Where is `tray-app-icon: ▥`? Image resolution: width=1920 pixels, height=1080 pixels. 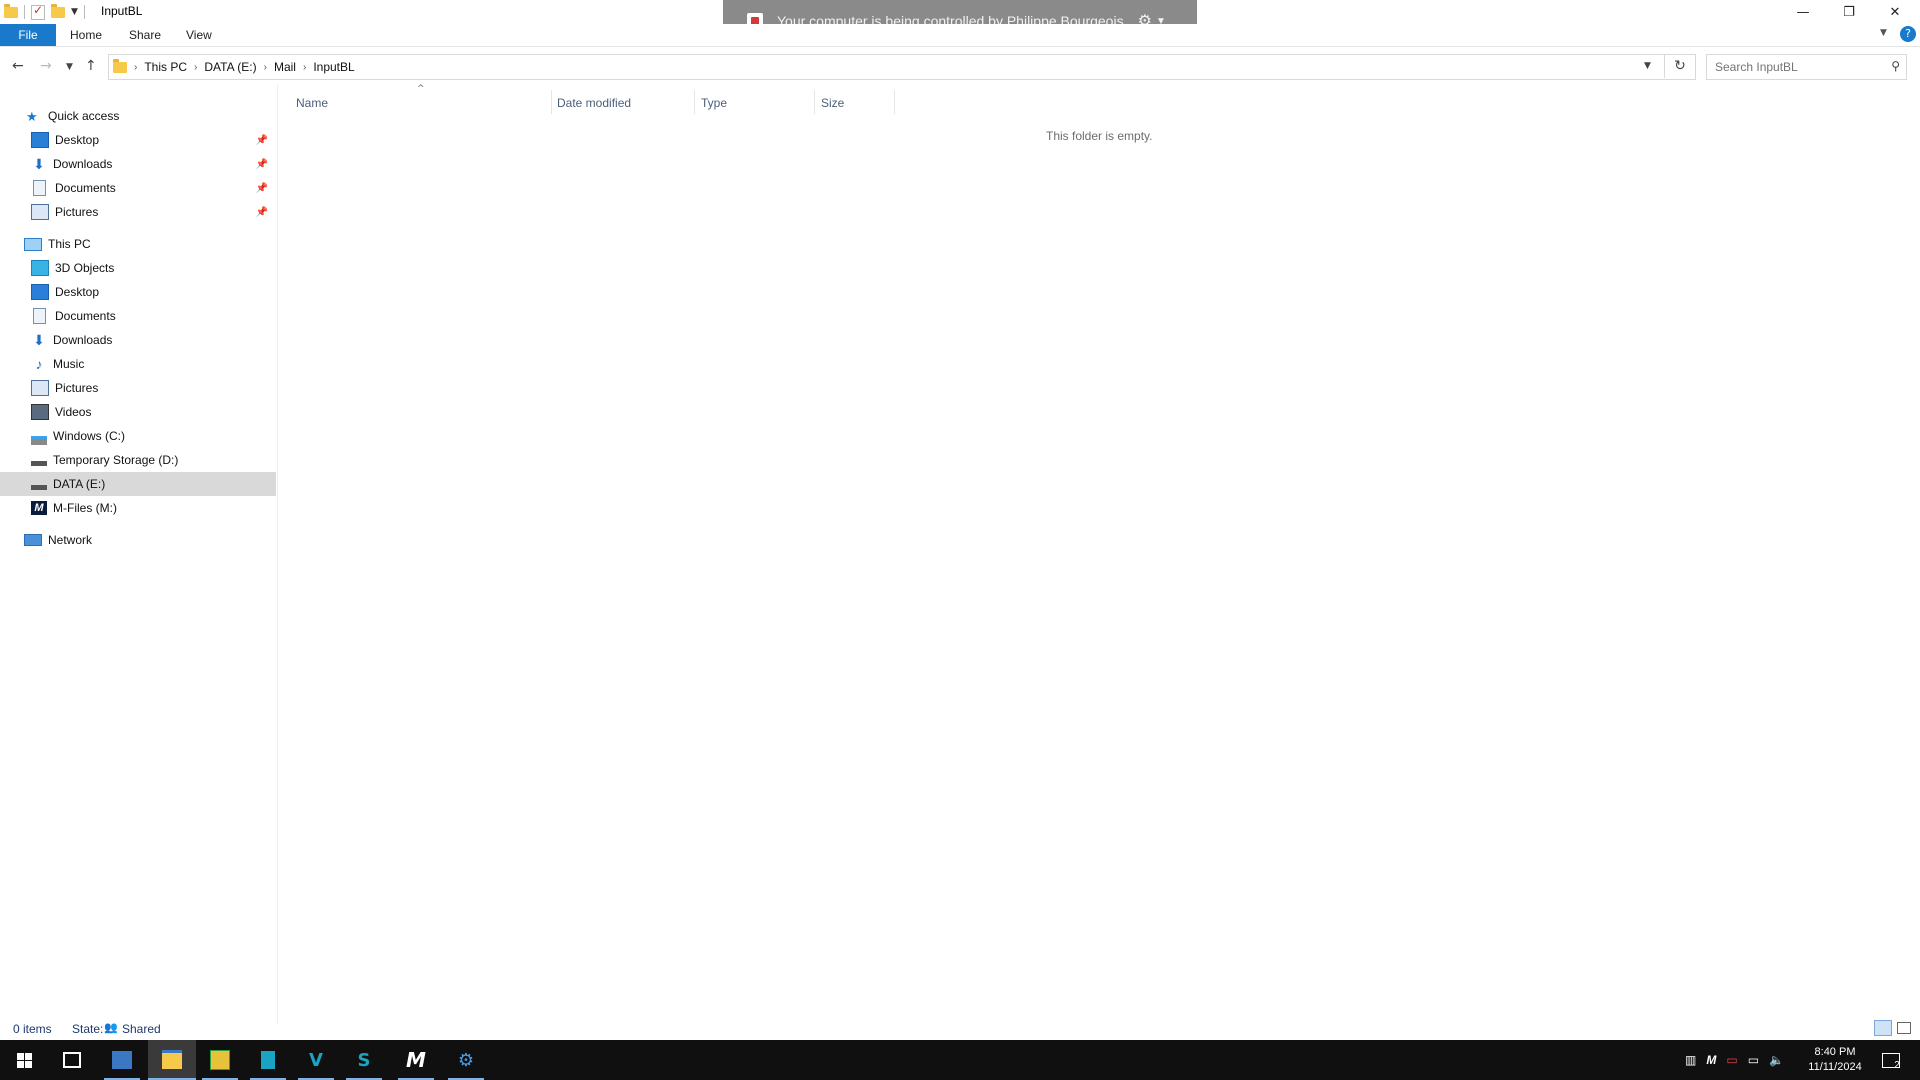 tray-app-icon: ▥ is located at coordinates (1690, 1060).